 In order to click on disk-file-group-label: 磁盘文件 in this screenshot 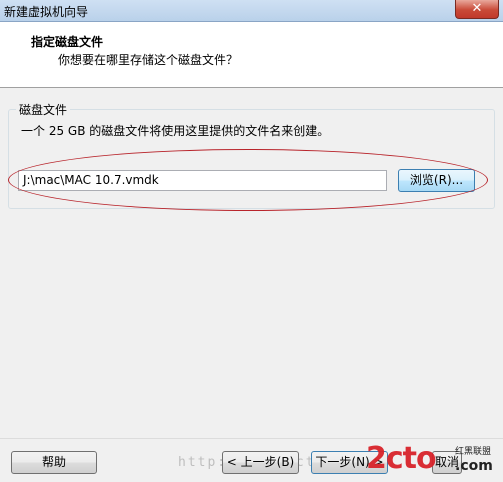, I will do `click(43, 109)`.